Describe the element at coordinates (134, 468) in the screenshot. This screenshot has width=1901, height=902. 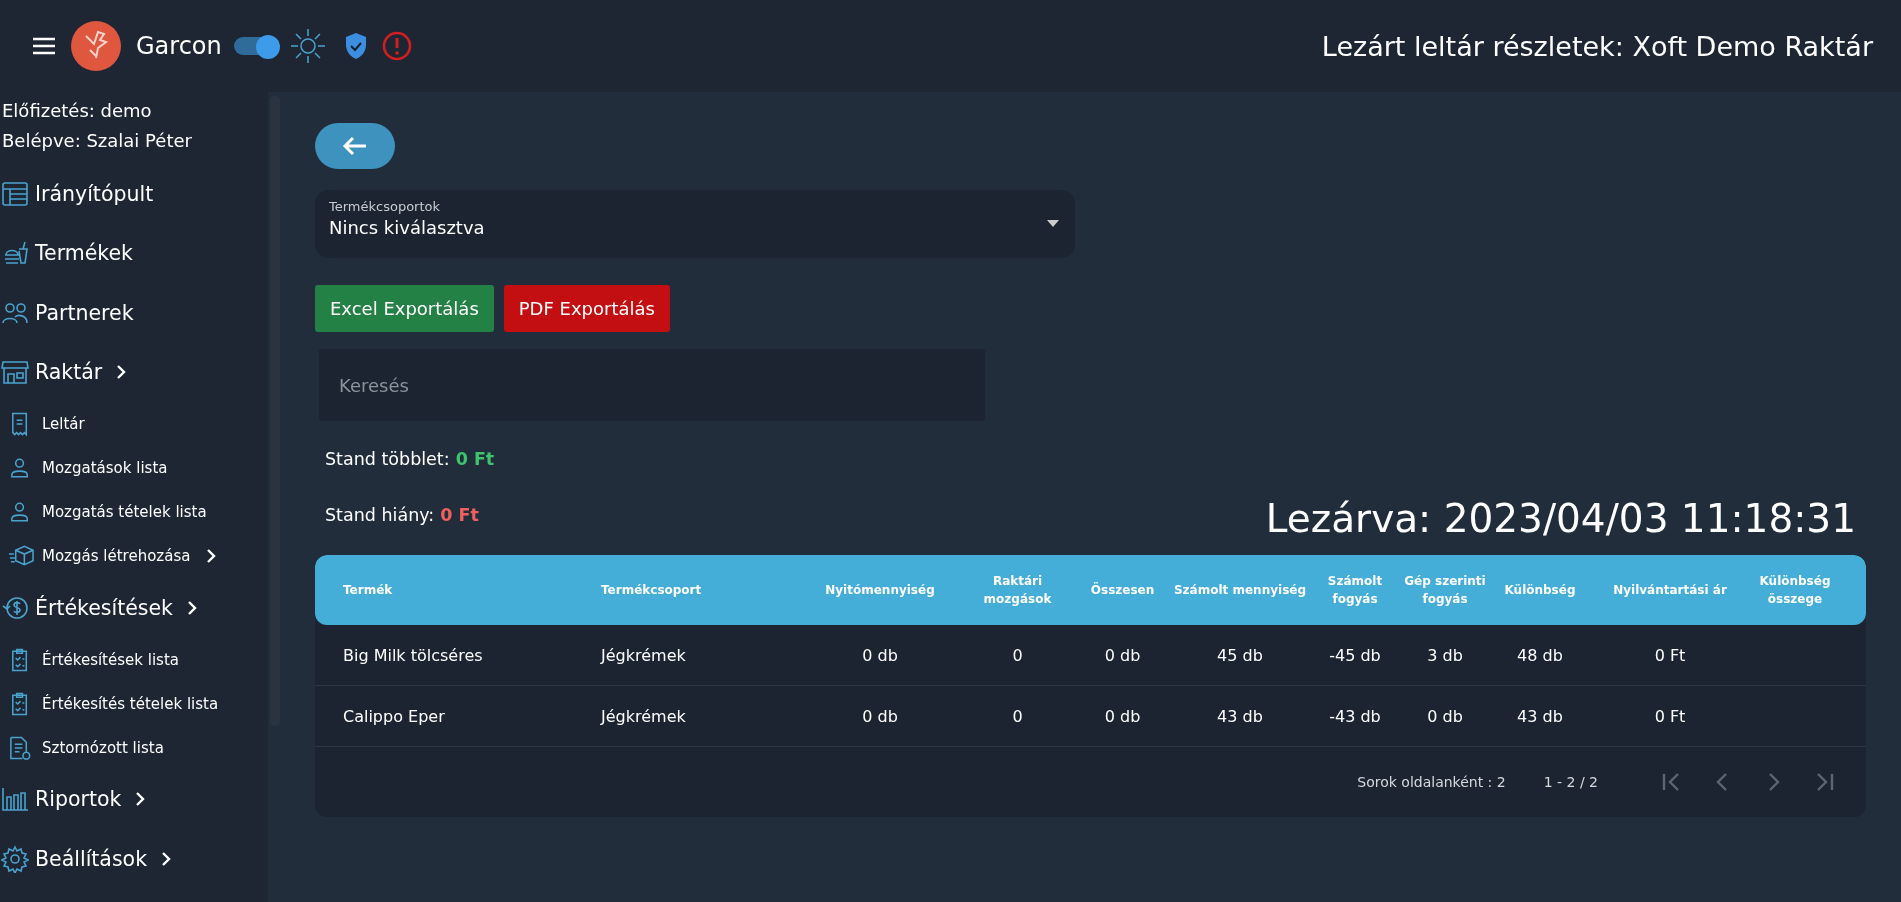
I see `sidebar-subitem: Mozgatások lista` at that location.